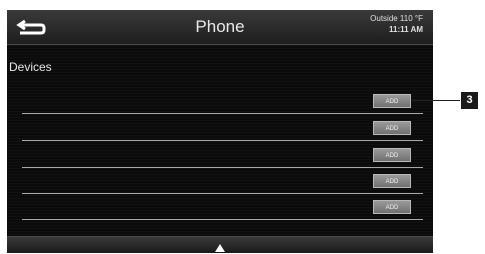  I want to click on add-button-5: ADD, so click(392, 207).